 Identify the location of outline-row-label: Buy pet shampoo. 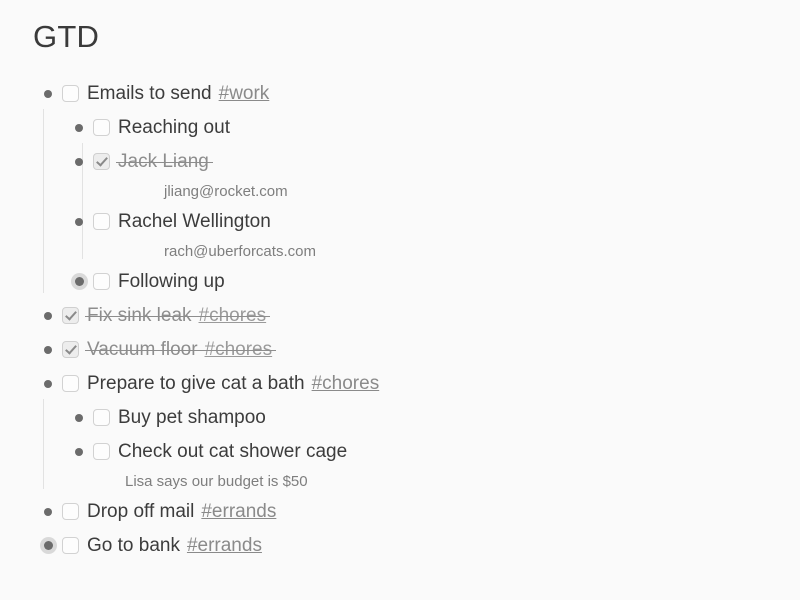
(192, 418).